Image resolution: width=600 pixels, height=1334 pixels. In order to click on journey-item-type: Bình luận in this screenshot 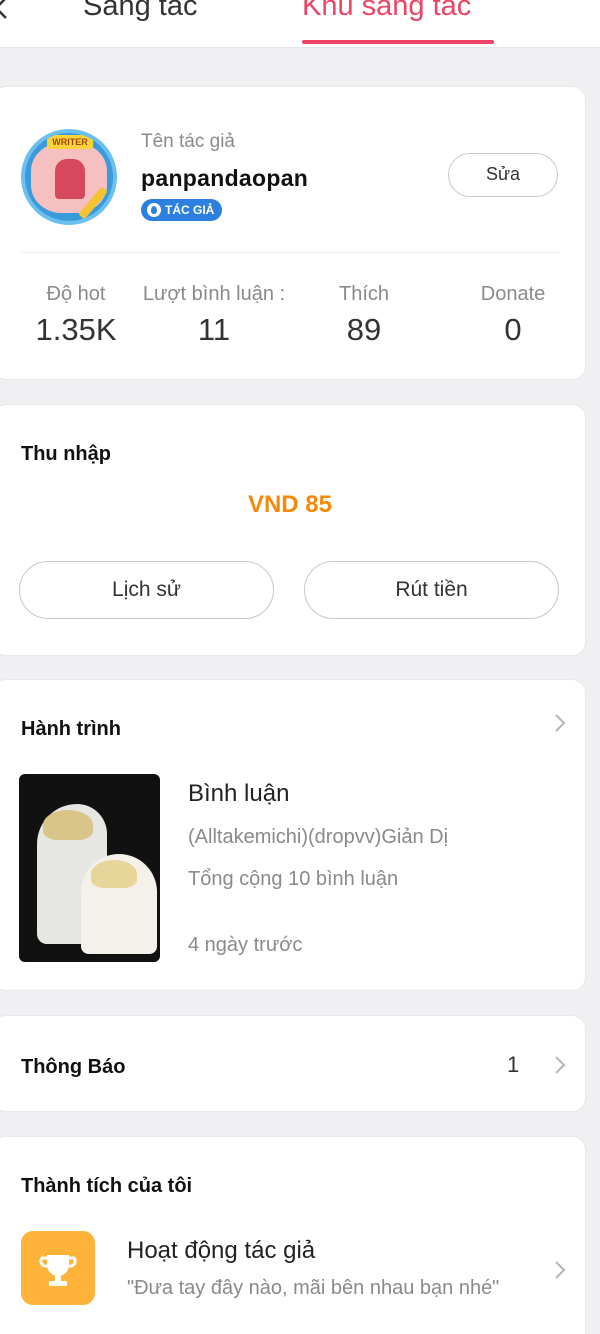, I will do `click(239, 793)`.